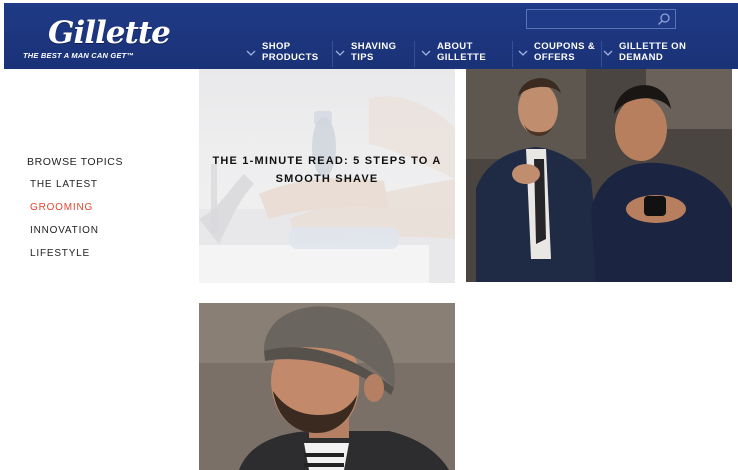 The width and height of the screenshot is (738, 470). I want to click on article-card-beanie-man, so click(327, 386).